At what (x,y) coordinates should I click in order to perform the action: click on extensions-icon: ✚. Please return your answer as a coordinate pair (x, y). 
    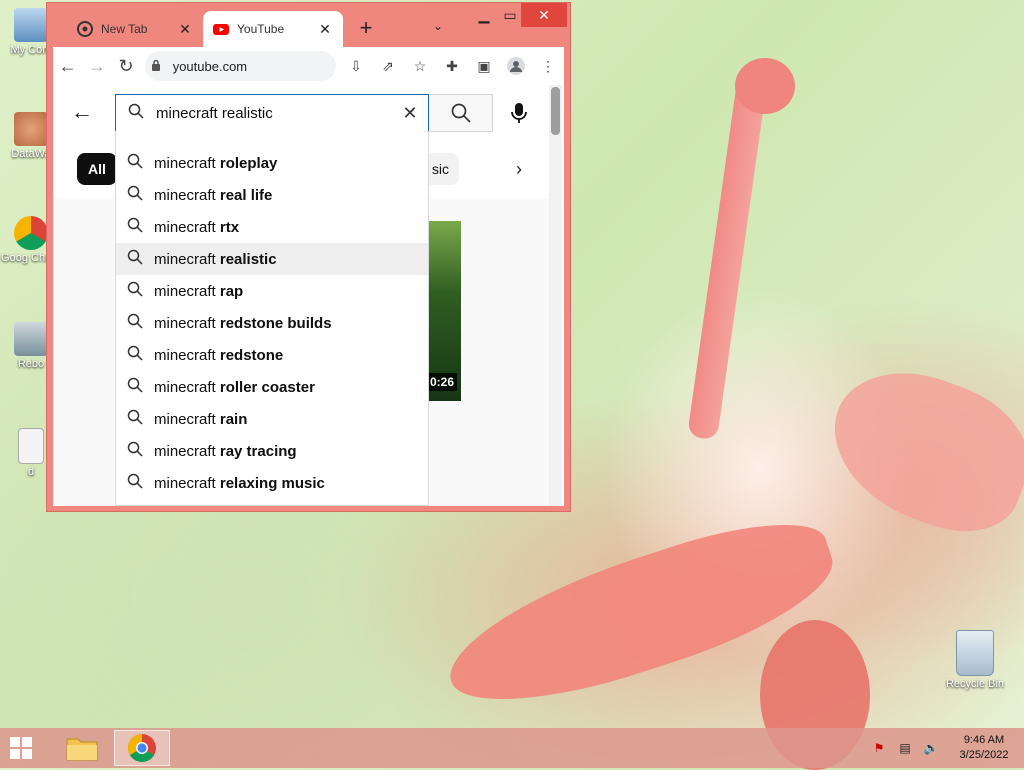
    Looking at the image, I should click on (452, 66).